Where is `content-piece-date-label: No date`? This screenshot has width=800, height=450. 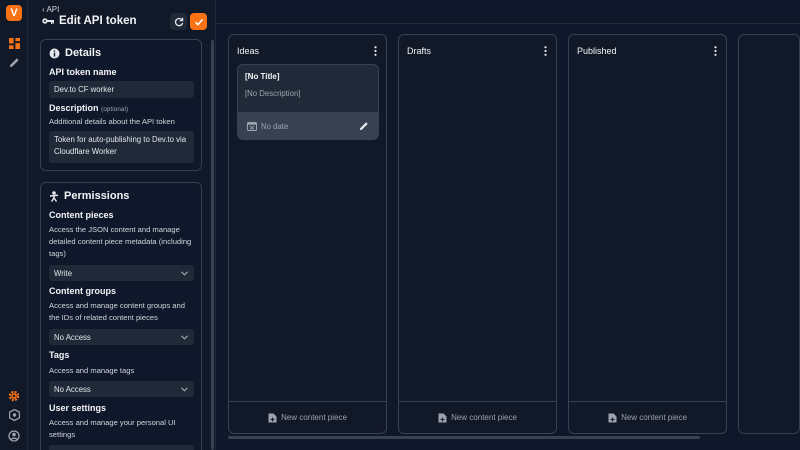
content-piece-date-label: No date is located at coordinates (275, 126).